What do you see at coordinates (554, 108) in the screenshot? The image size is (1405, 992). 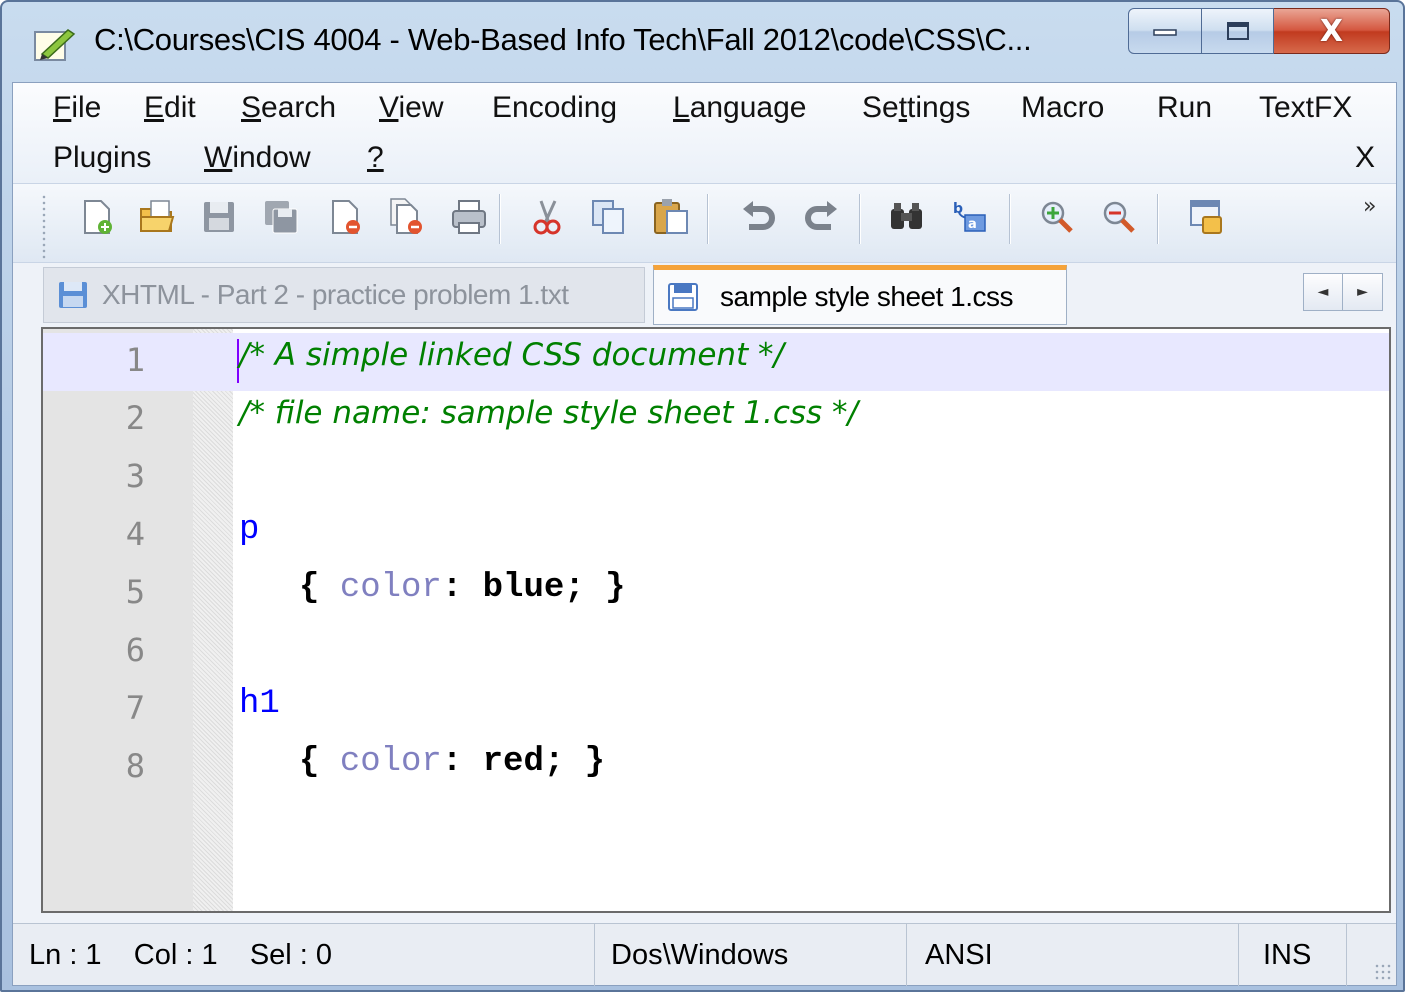 I see `menu-encoding: Encoding` at bounding box center [554, 108].